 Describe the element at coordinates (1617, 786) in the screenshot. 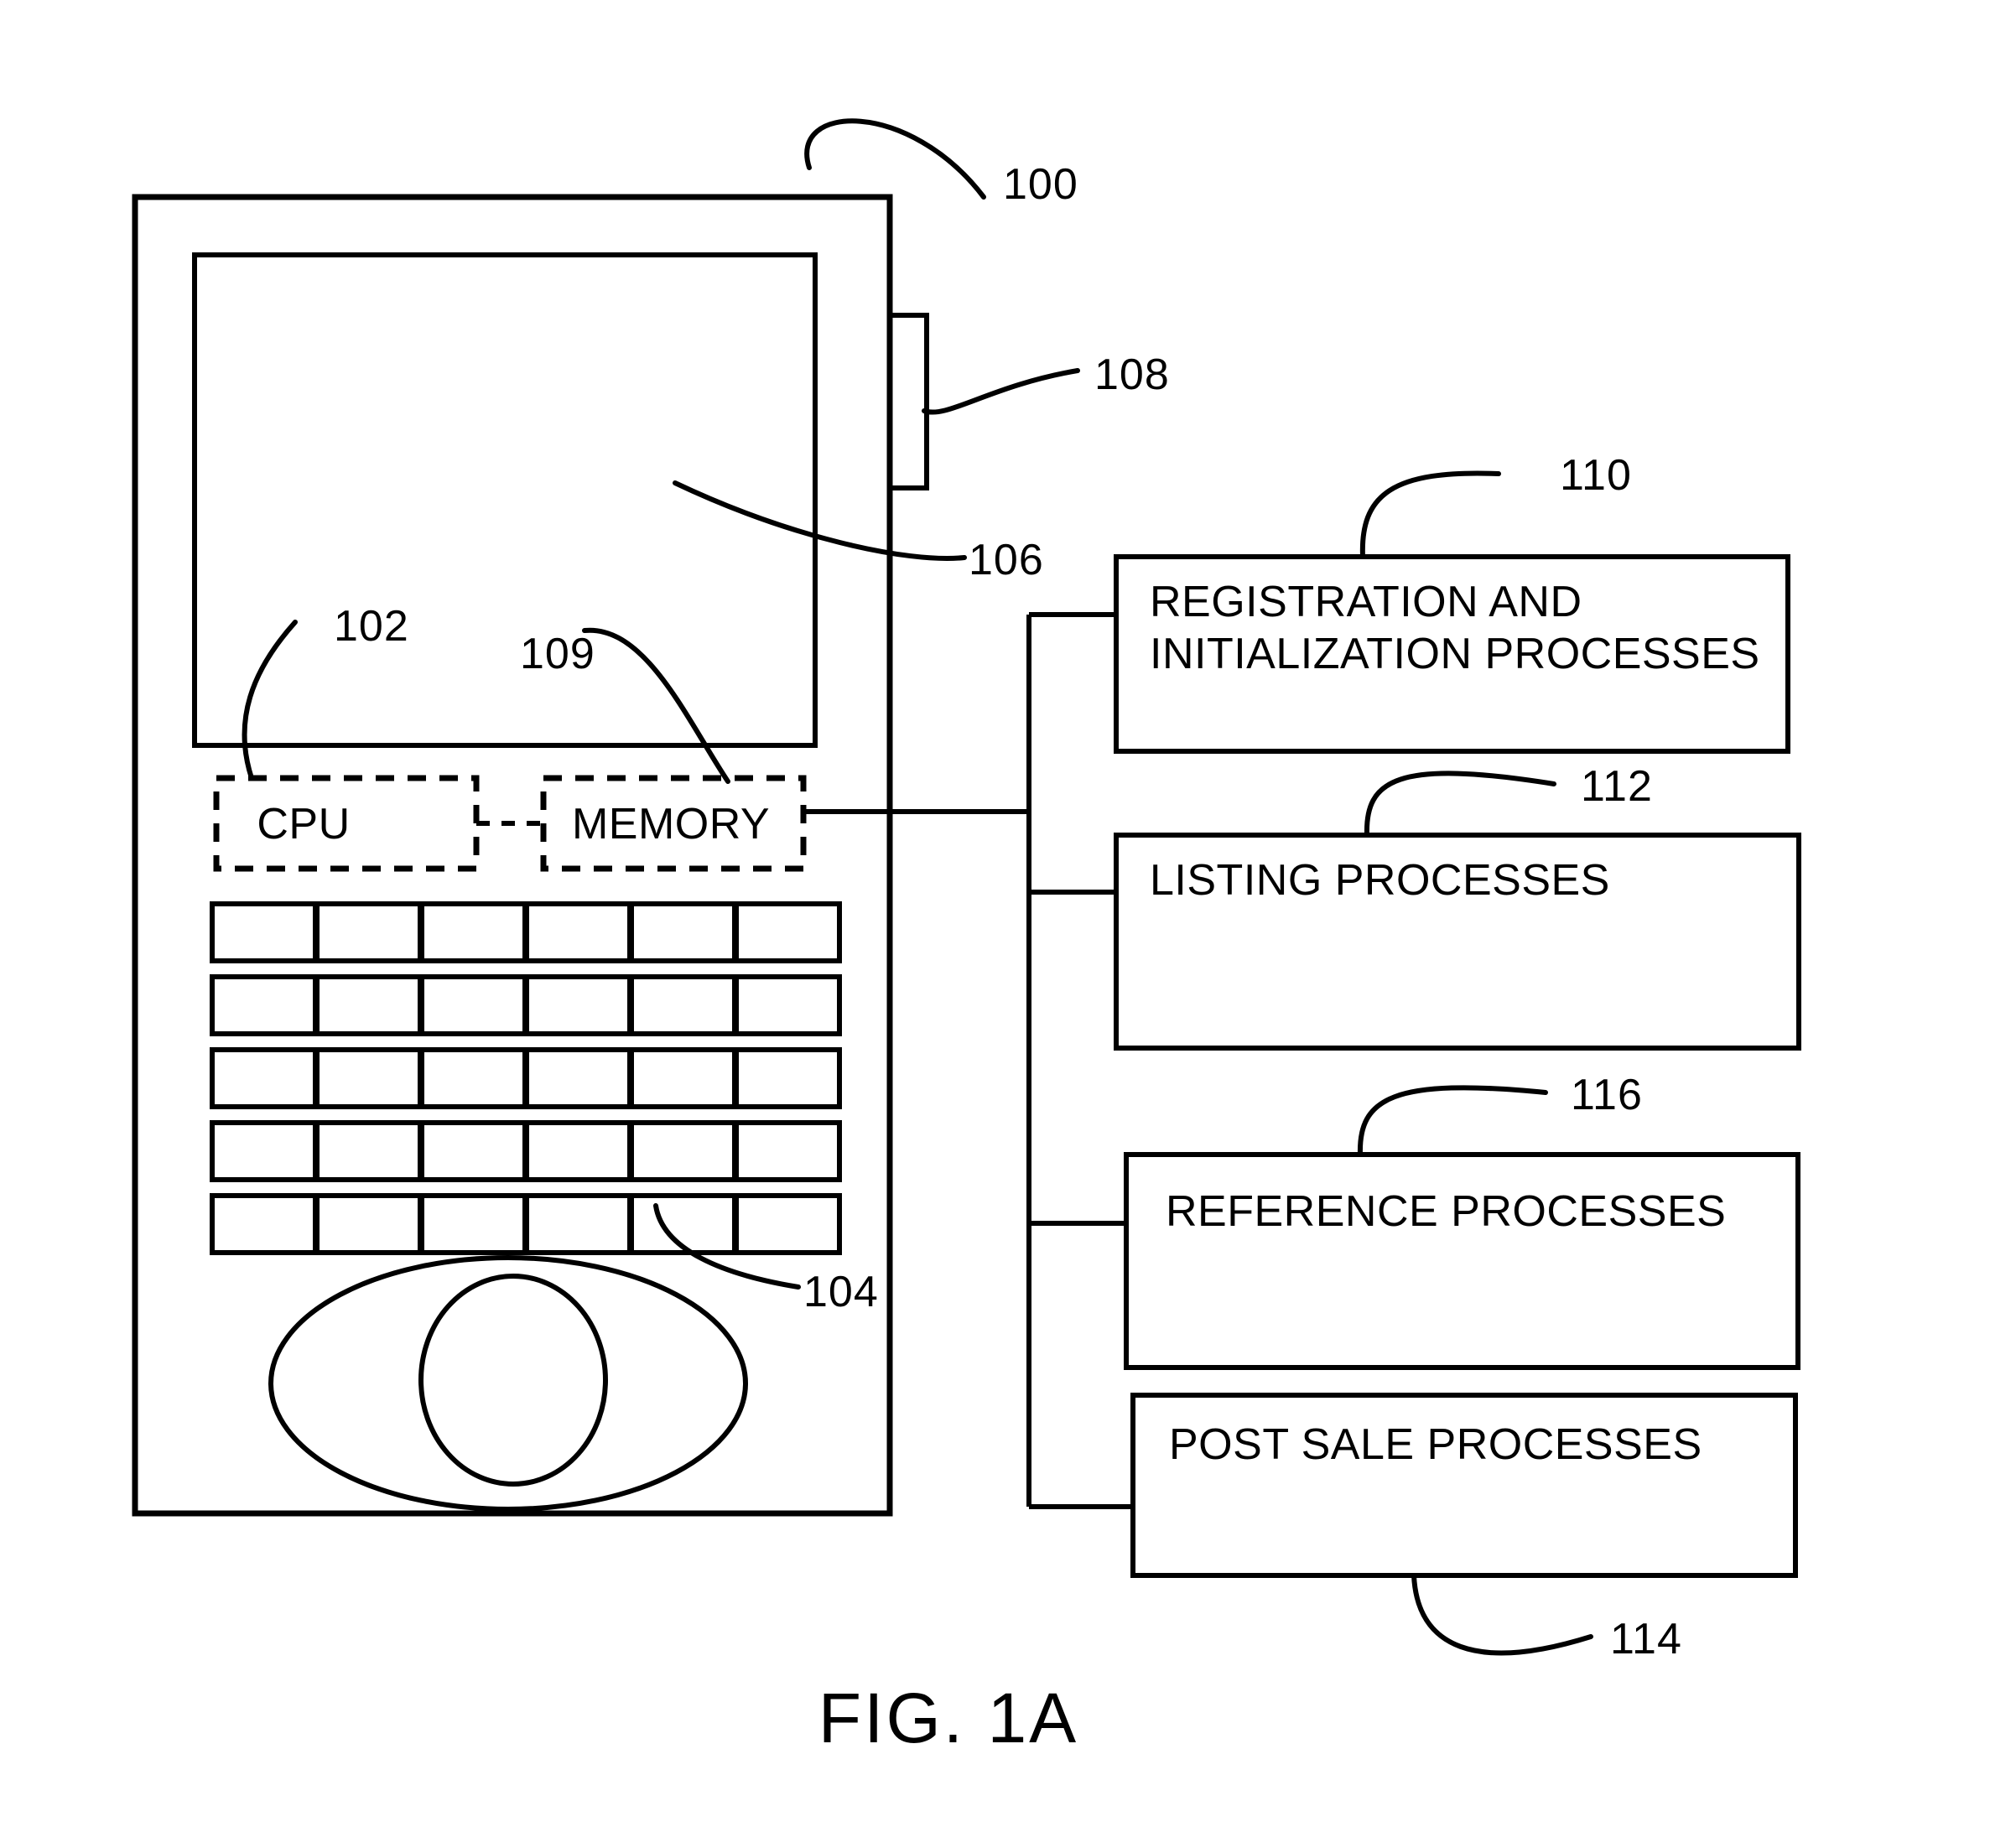

I see `ref-numeral-112: 112` at that location.